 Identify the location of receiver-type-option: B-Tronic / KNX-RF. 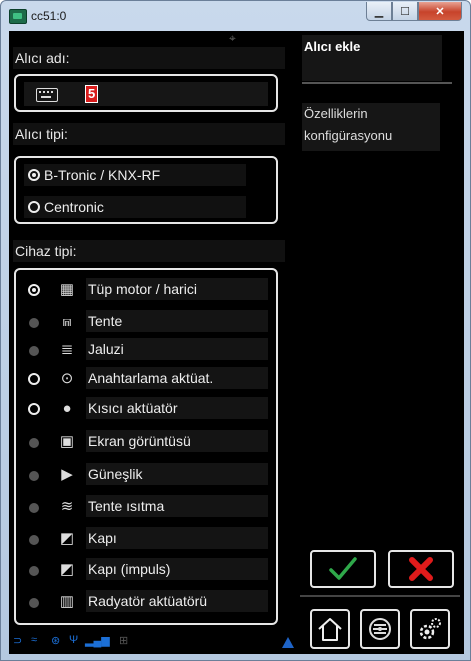
(135, 175).